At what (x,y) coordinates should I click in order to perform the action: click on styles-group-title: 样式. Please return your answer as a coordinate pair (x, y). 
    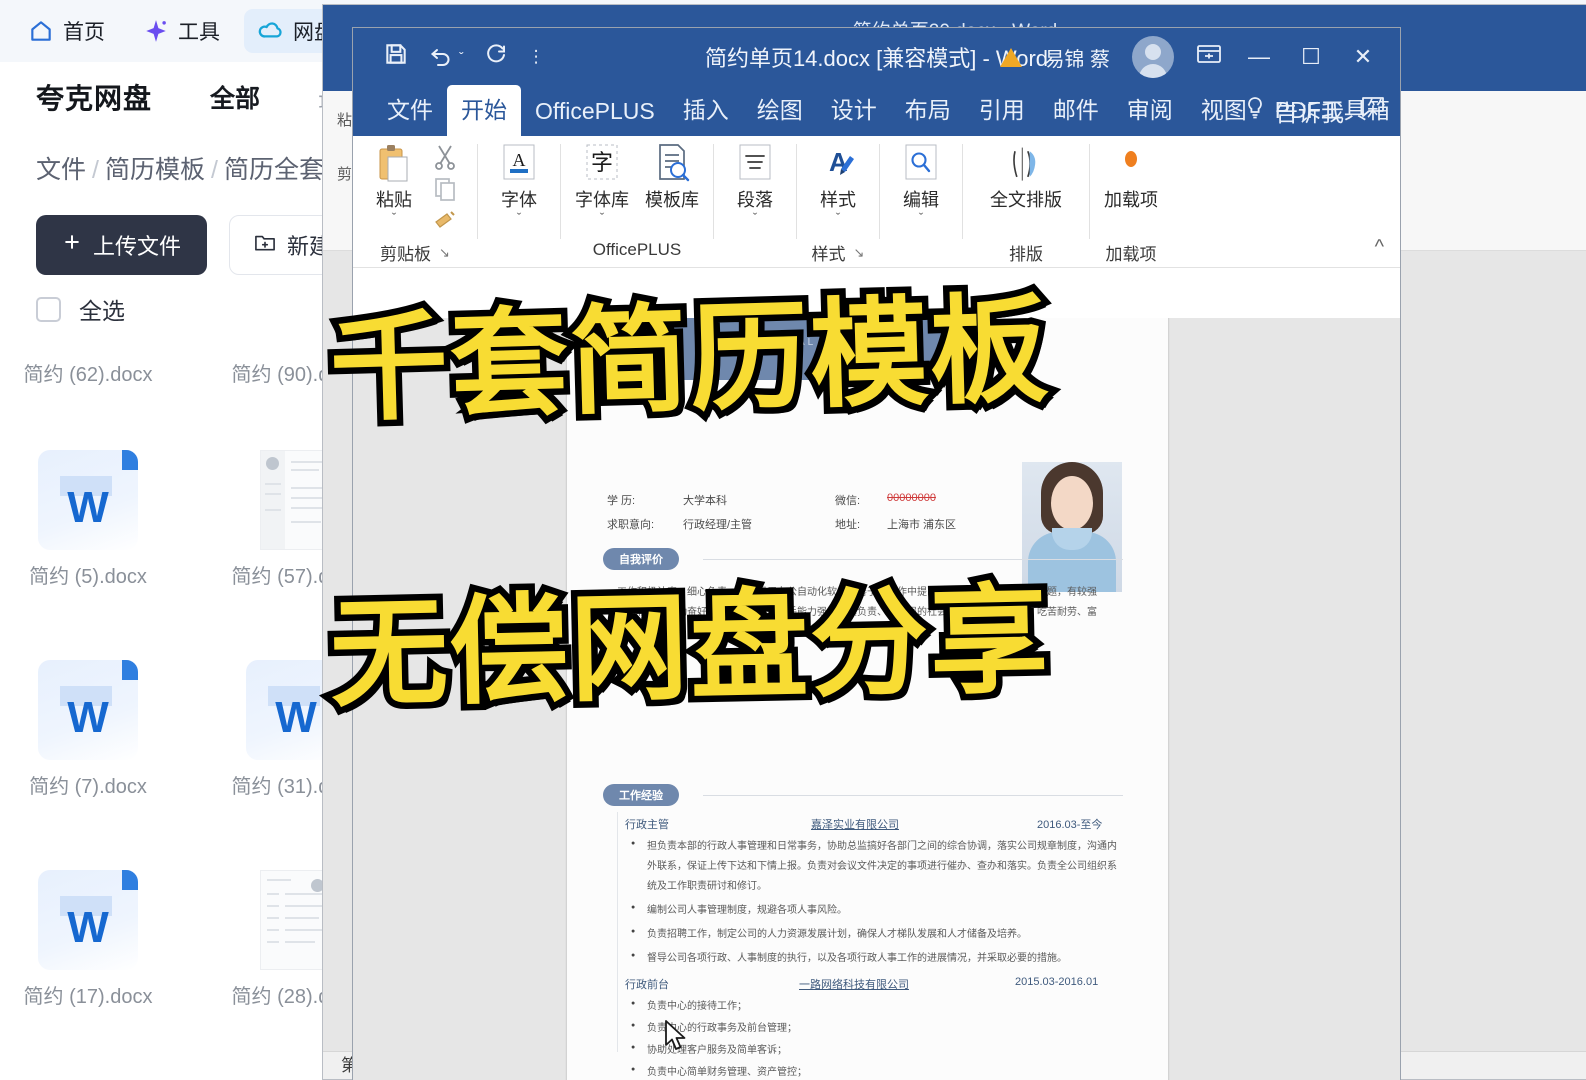
    Looking at the image, I should click on (828, 254).